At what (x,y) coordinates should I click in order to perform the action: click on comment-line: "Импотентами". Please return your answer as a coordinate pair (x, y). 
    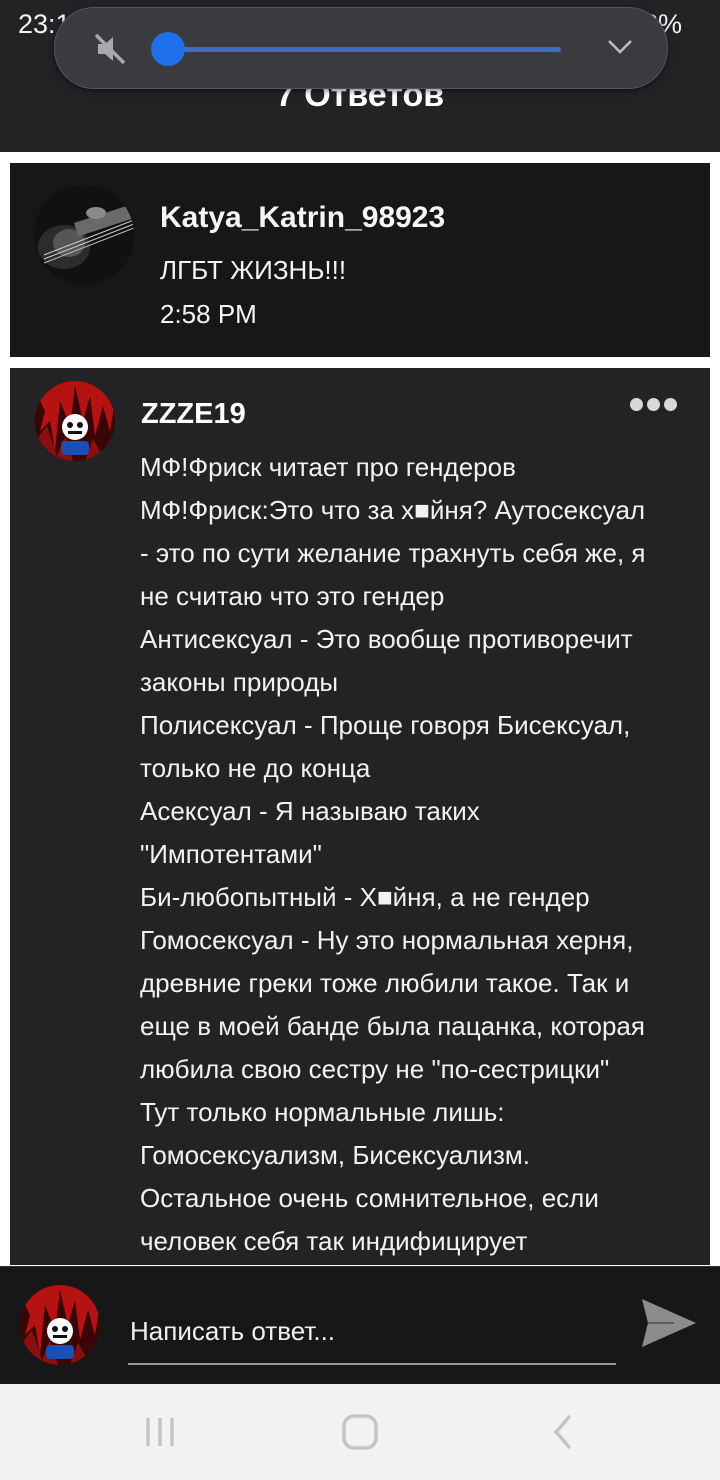
    Looking at the image, I should click on (231, 854).